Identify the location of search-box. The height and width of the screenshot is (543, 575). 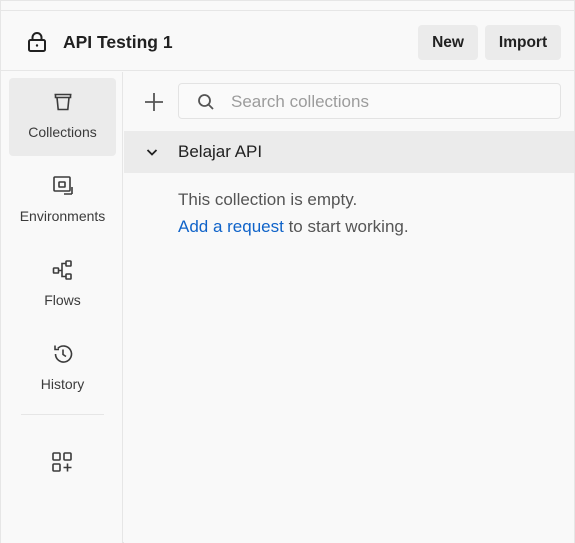
(369, 101).